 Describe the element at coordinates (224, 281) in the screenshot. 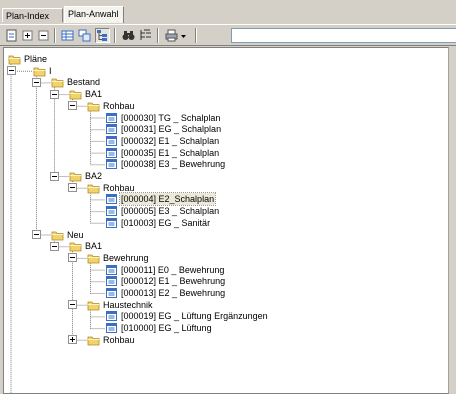

I see `tree-plan-item: [000012] E1 _ Bewehrung` at that location.